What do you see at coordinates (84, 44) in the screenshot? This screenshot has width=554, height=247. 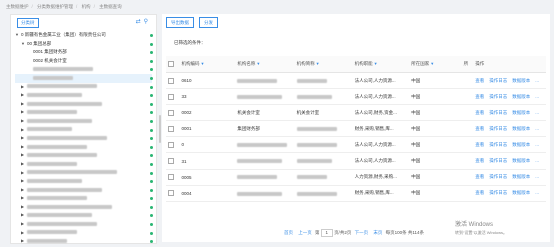 I see `tree-node: ▼ 00 集团总部` at bounding box center [84, 44].